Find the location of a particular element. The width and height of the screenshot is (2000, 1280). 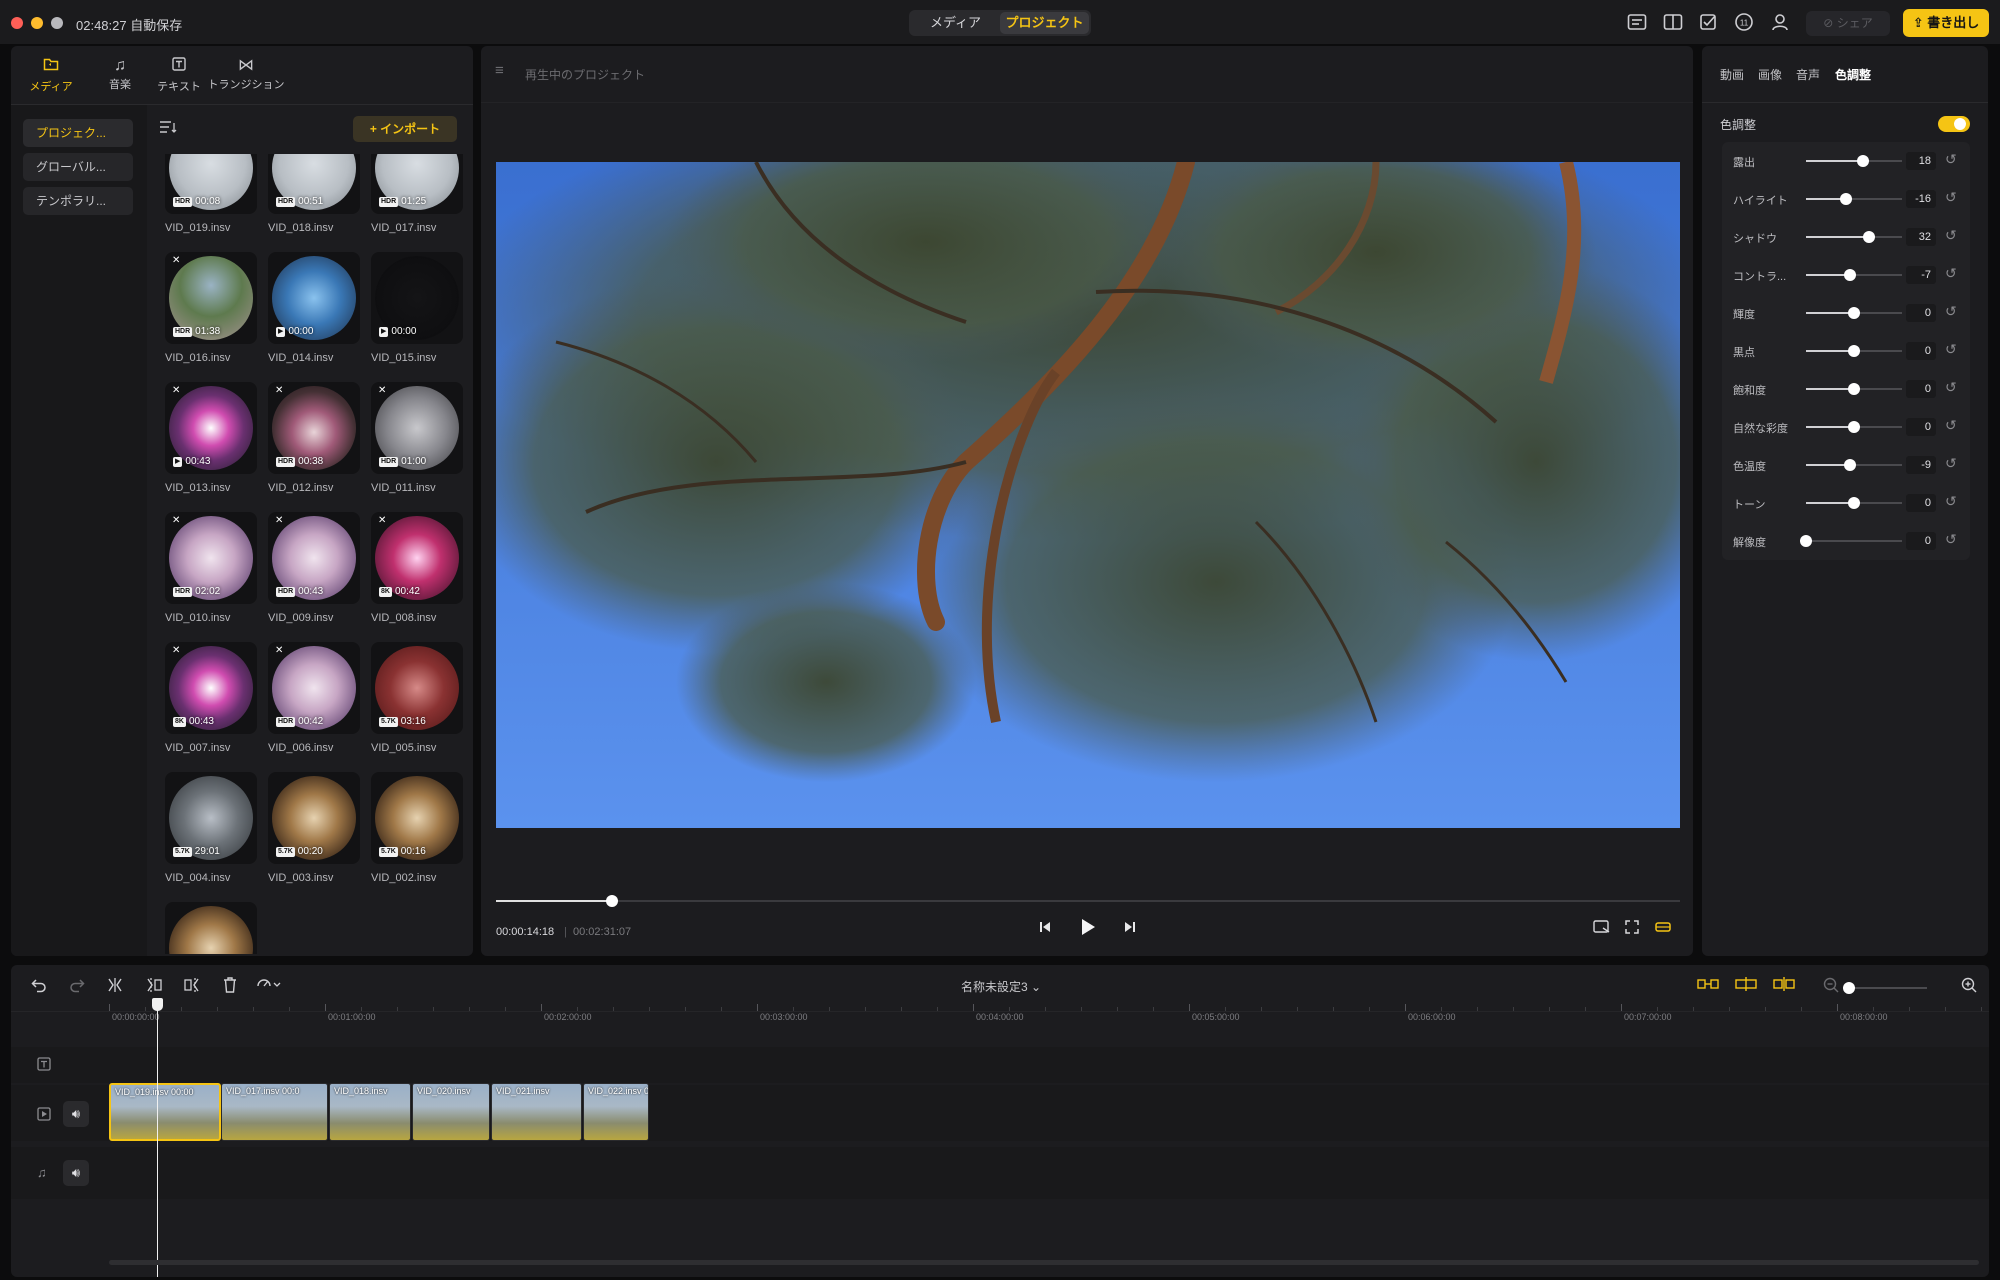

timeline-clip: VID_017.insv 00:0 is located at coordinates (274, 1112).